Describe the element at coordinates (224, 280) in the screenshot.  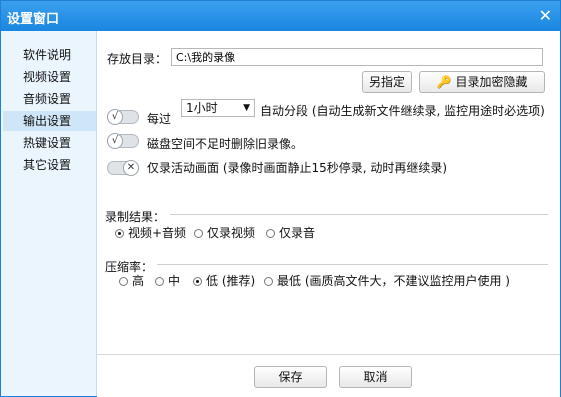
I see `radio-compression-low: 低 (推荐)` at that location.